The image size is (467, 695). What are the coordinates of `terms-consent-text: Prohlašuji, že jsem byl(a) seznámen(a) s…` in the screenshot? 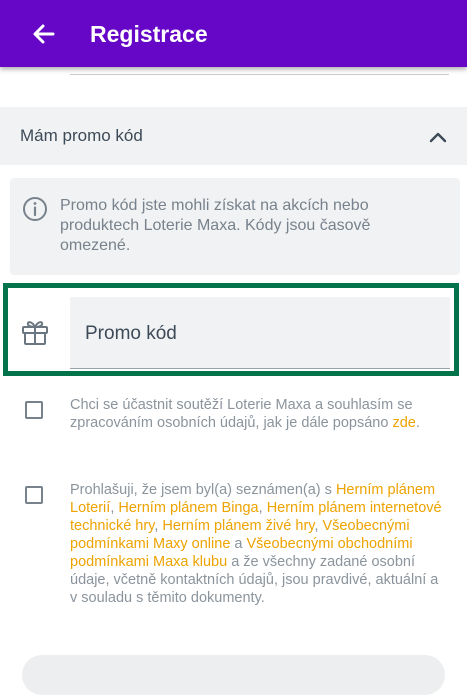 It's located at (259, 544).